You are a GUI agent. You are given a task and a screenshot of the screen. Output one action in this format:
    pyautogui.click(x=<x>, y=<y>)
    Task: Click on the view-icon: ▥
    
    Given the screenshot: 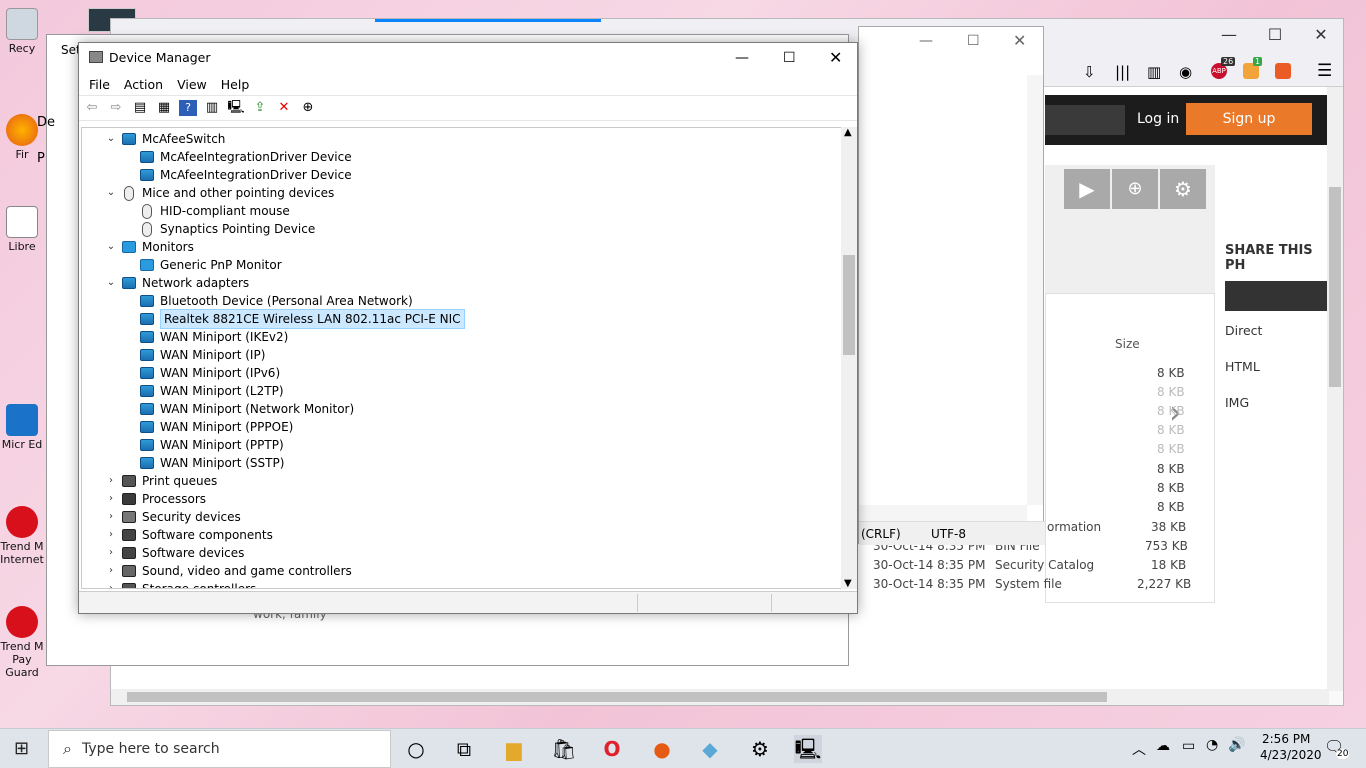 What is the action you would take?
    pyautogui.click(x=212, y=108)
    